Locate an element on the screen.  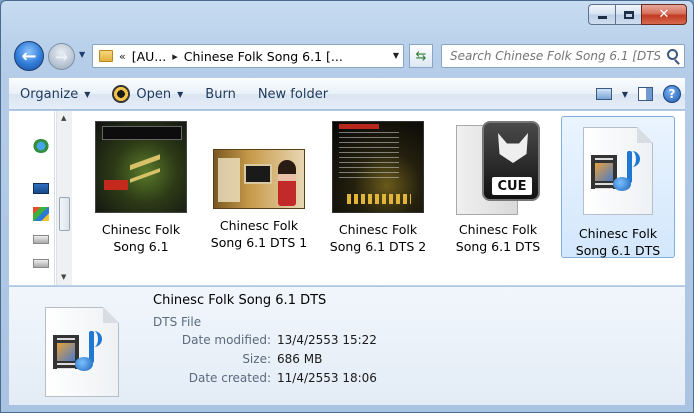
change-view-icon is located at coordinates (603, 94).